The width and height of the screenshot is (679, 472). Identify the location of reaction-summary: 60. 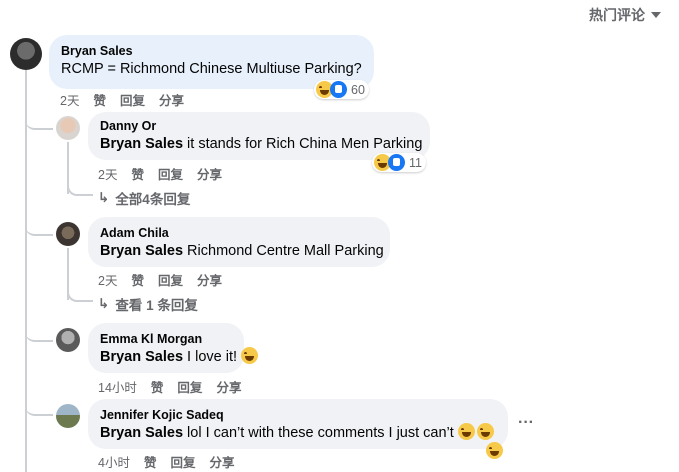
(341, 89).